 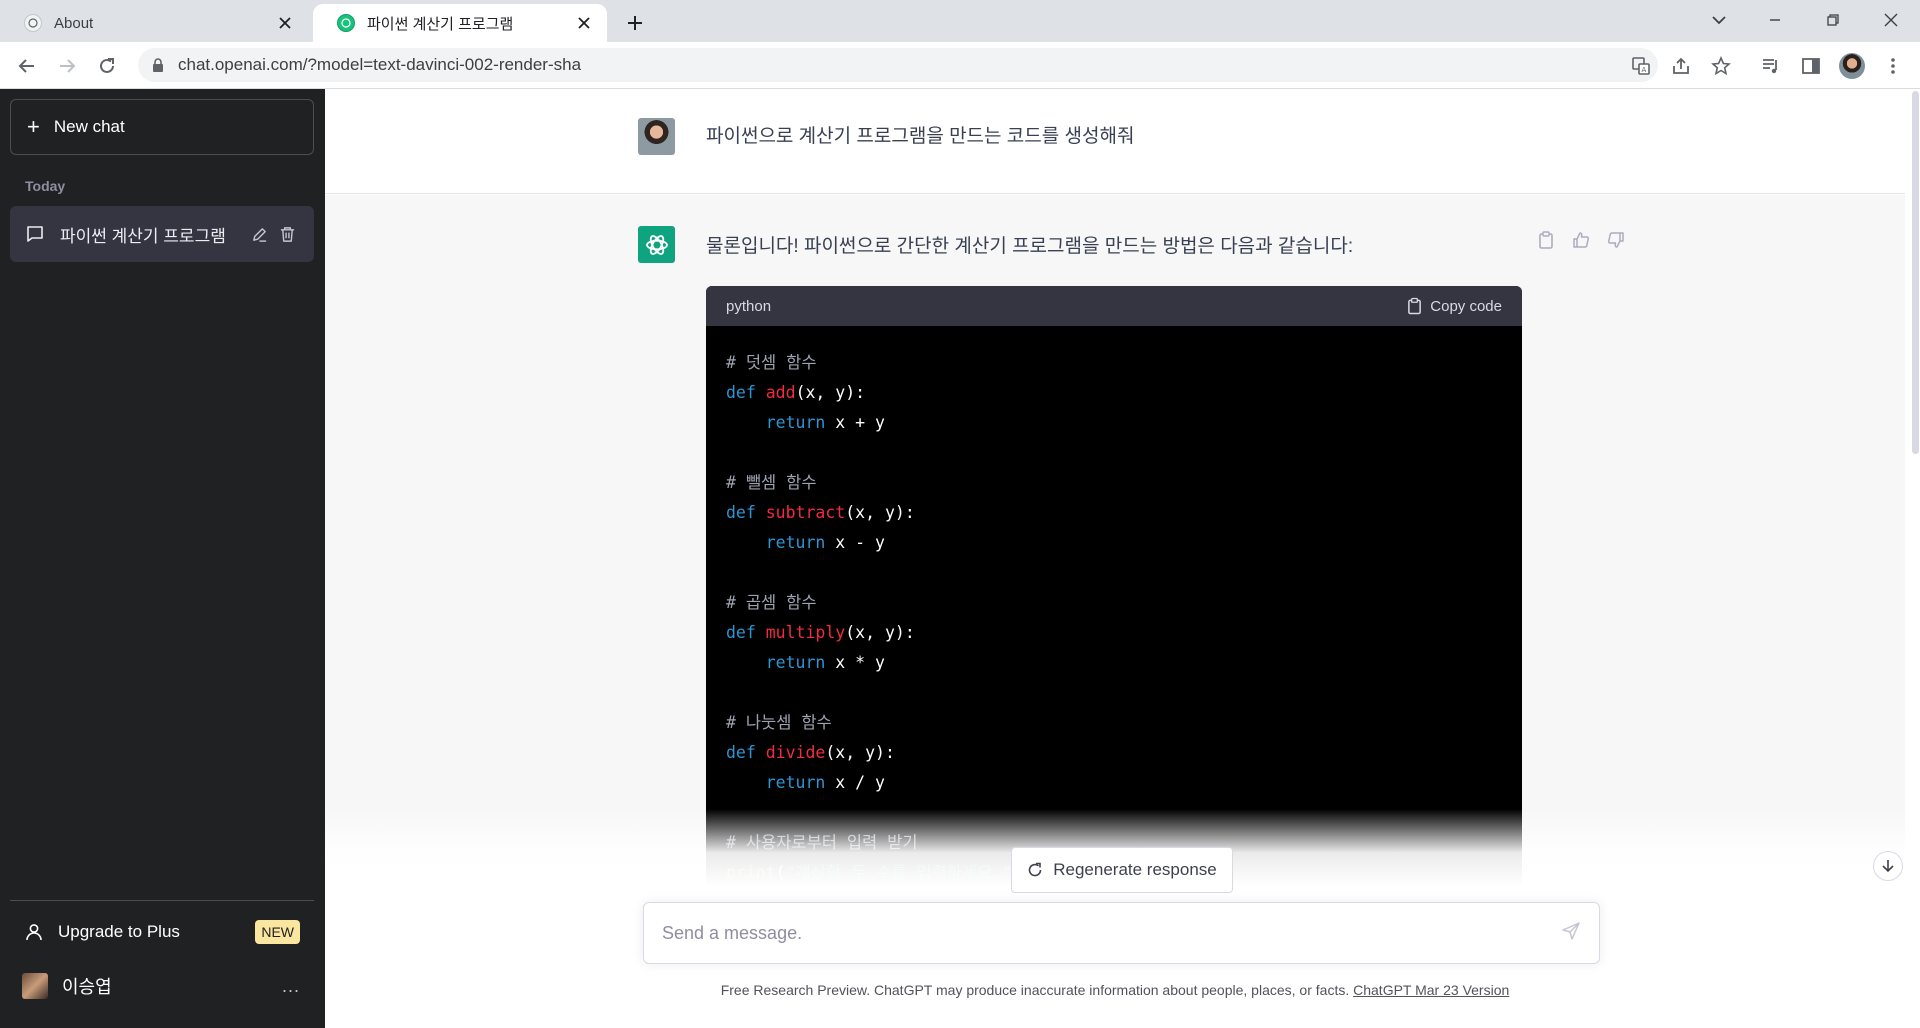 What do you see at coordinates (1431, 990) in the screenshot?
I see `version-link: ChatGPT Mar 23 Version` at bounding box center [1431, 990].